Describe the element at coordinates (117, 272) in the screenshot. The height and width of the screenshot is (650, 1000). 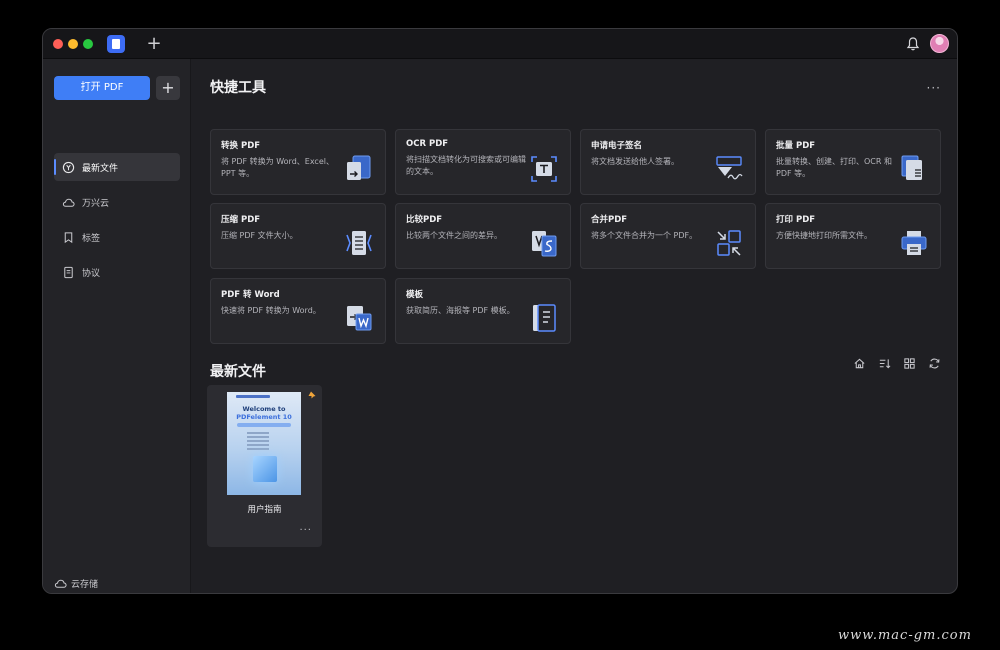
I see `sidebar-item-agreements: 协议` at that location.